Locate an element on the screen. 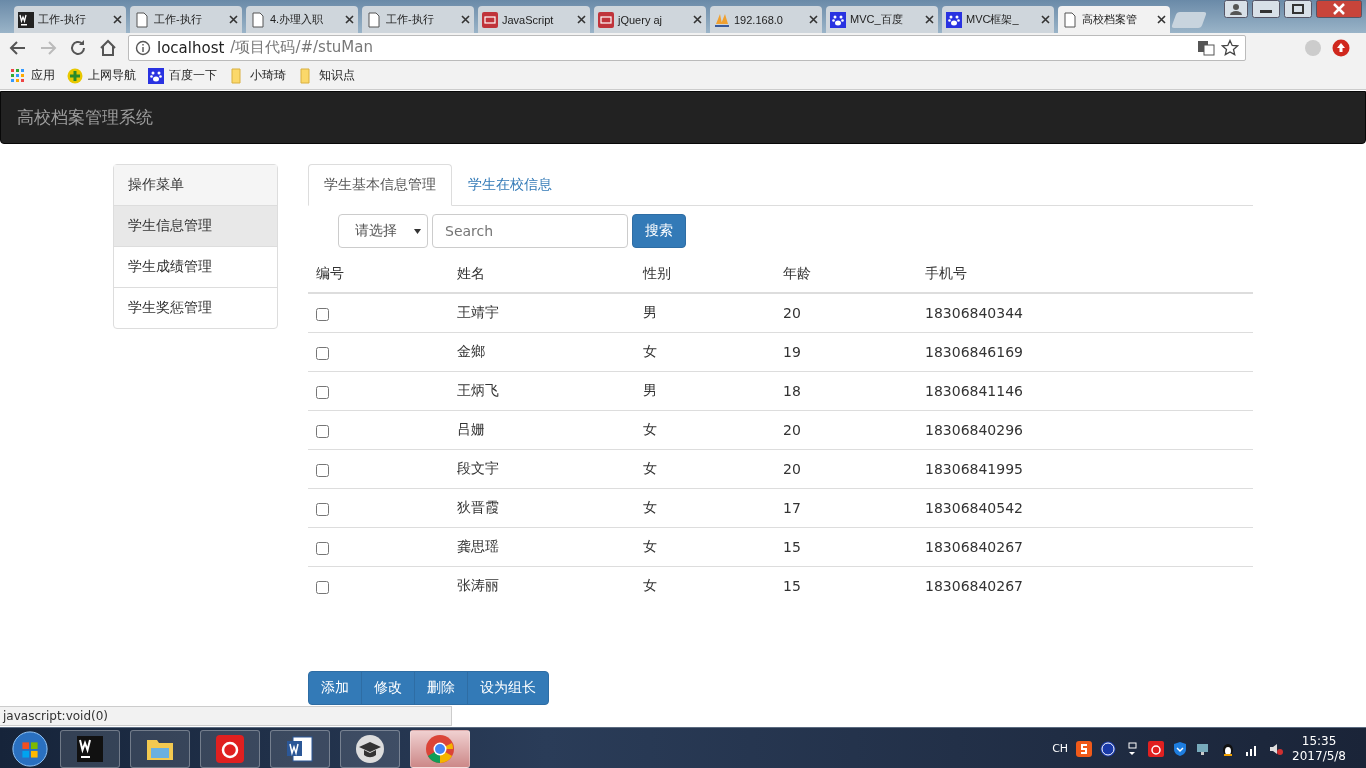 This screenshot has width=1366, height=768. bookmark: 应用 is located at coordinates (32, 75).